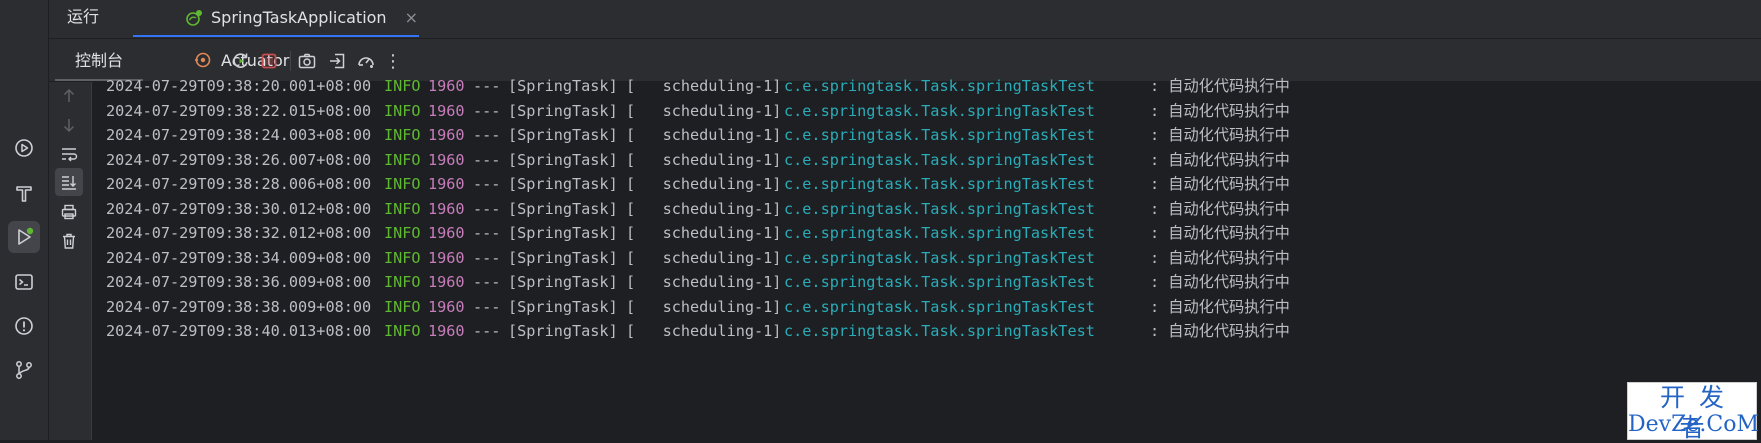  I want to click on print-button, so click(69, 212).